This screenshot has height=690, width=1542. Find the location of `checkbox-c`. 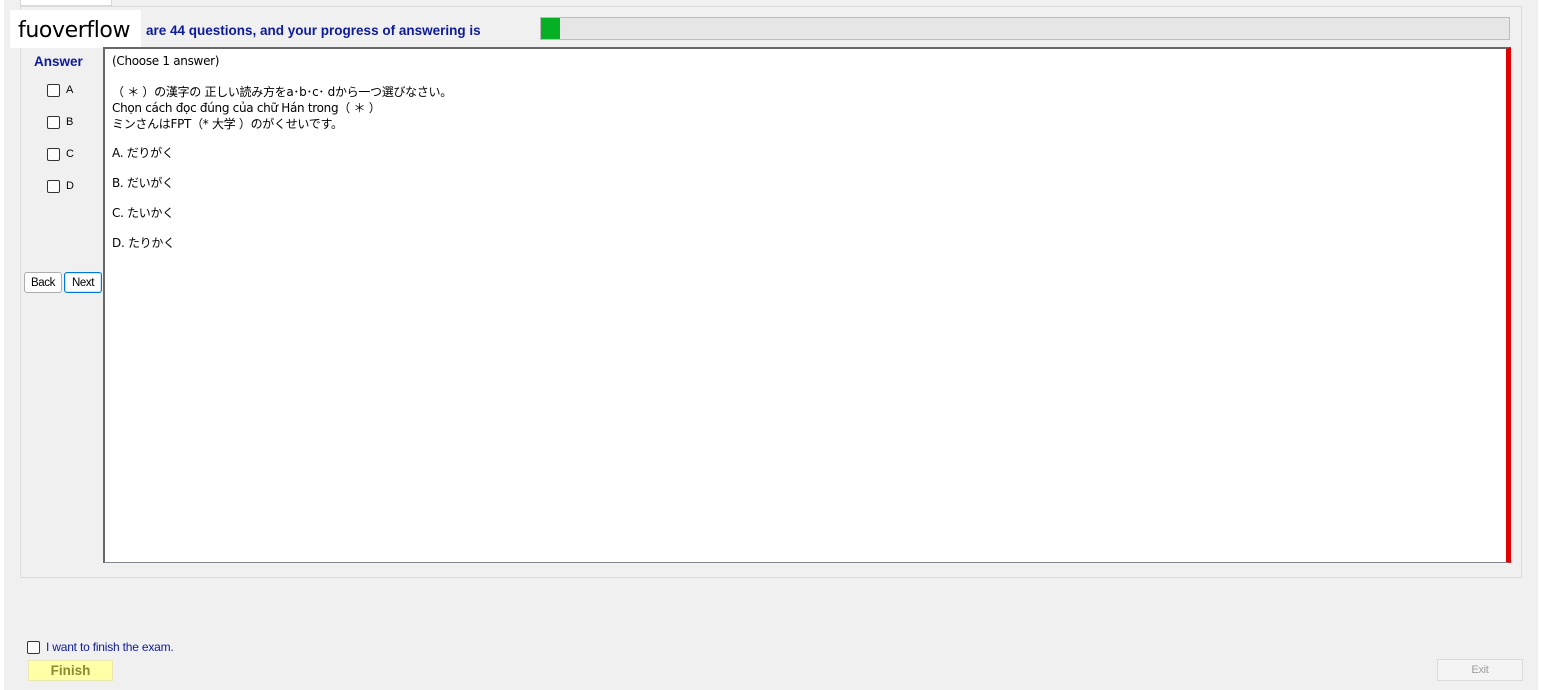

checkbox-c is located at coordinates (53, 154).